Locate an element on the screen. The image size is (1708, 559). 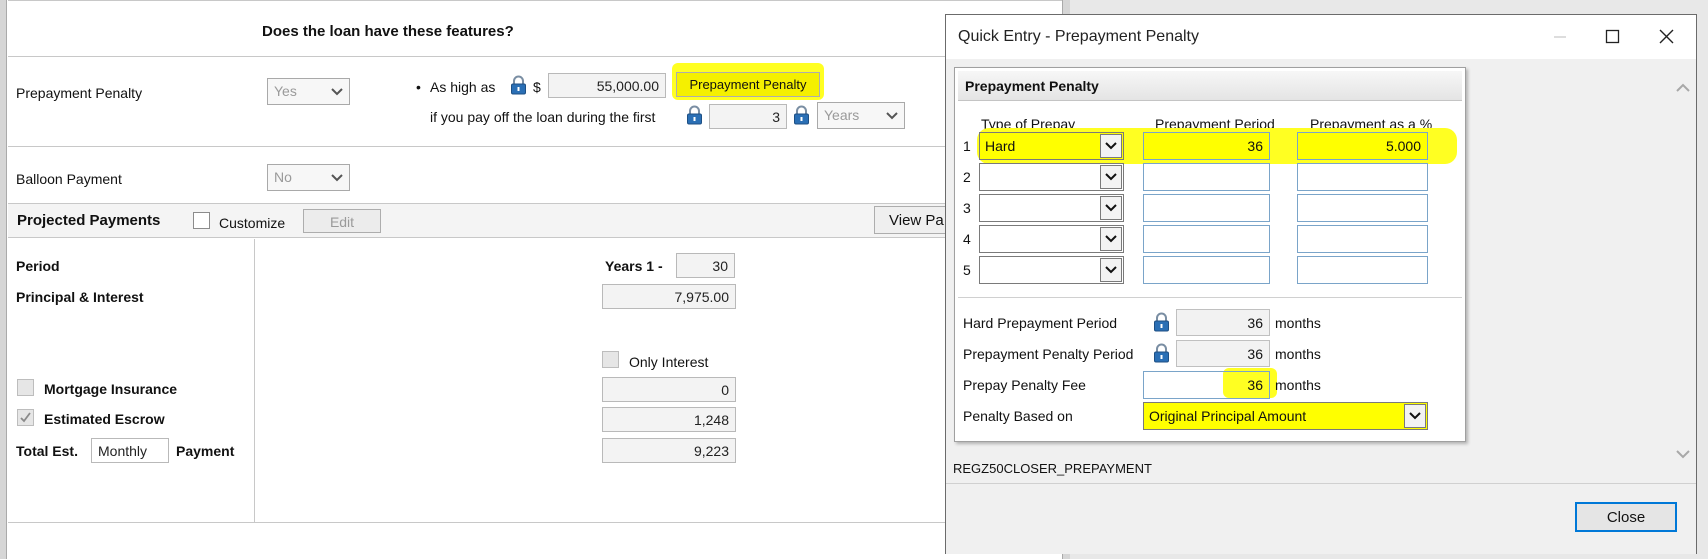
principal-interest-label: Principal & Interest is located at coordinates (80, 297).